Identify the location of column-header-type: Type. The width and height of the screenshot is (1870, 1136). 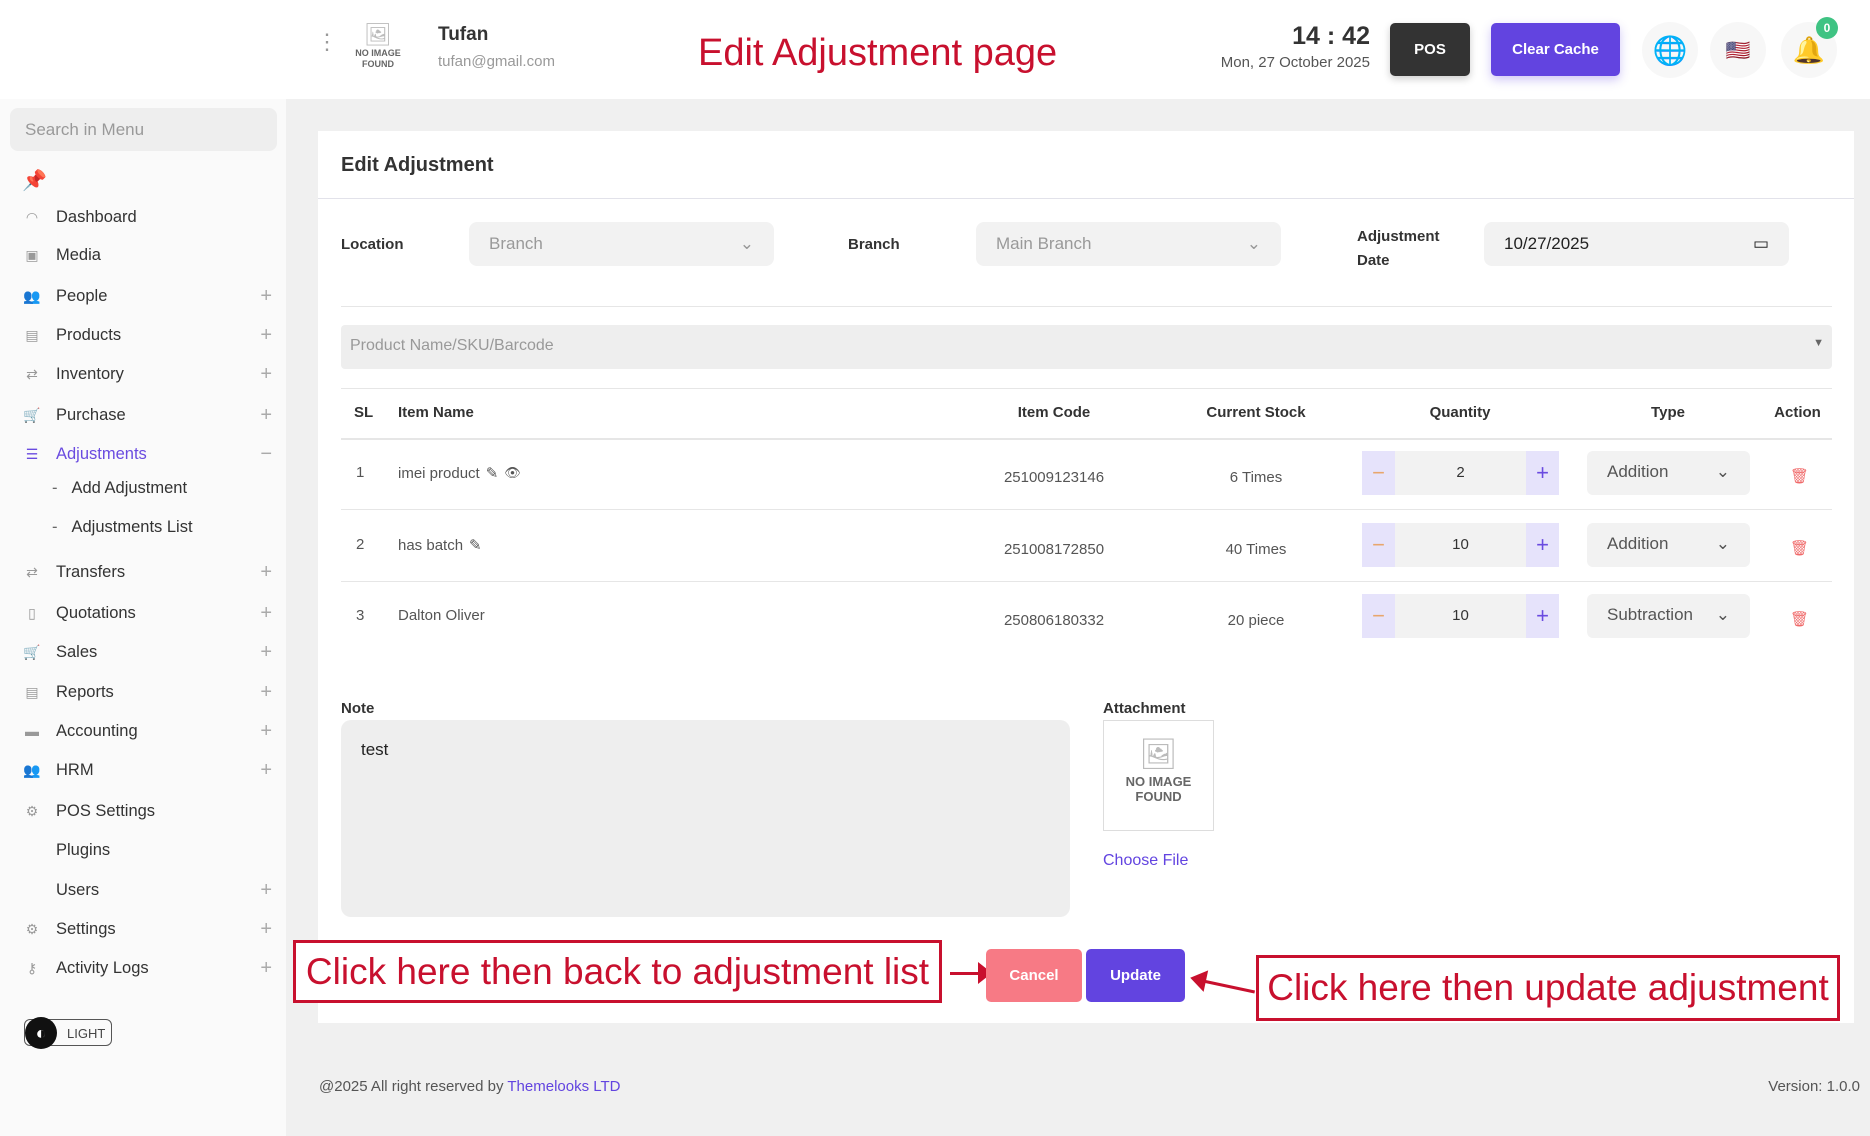
(1668, 412).